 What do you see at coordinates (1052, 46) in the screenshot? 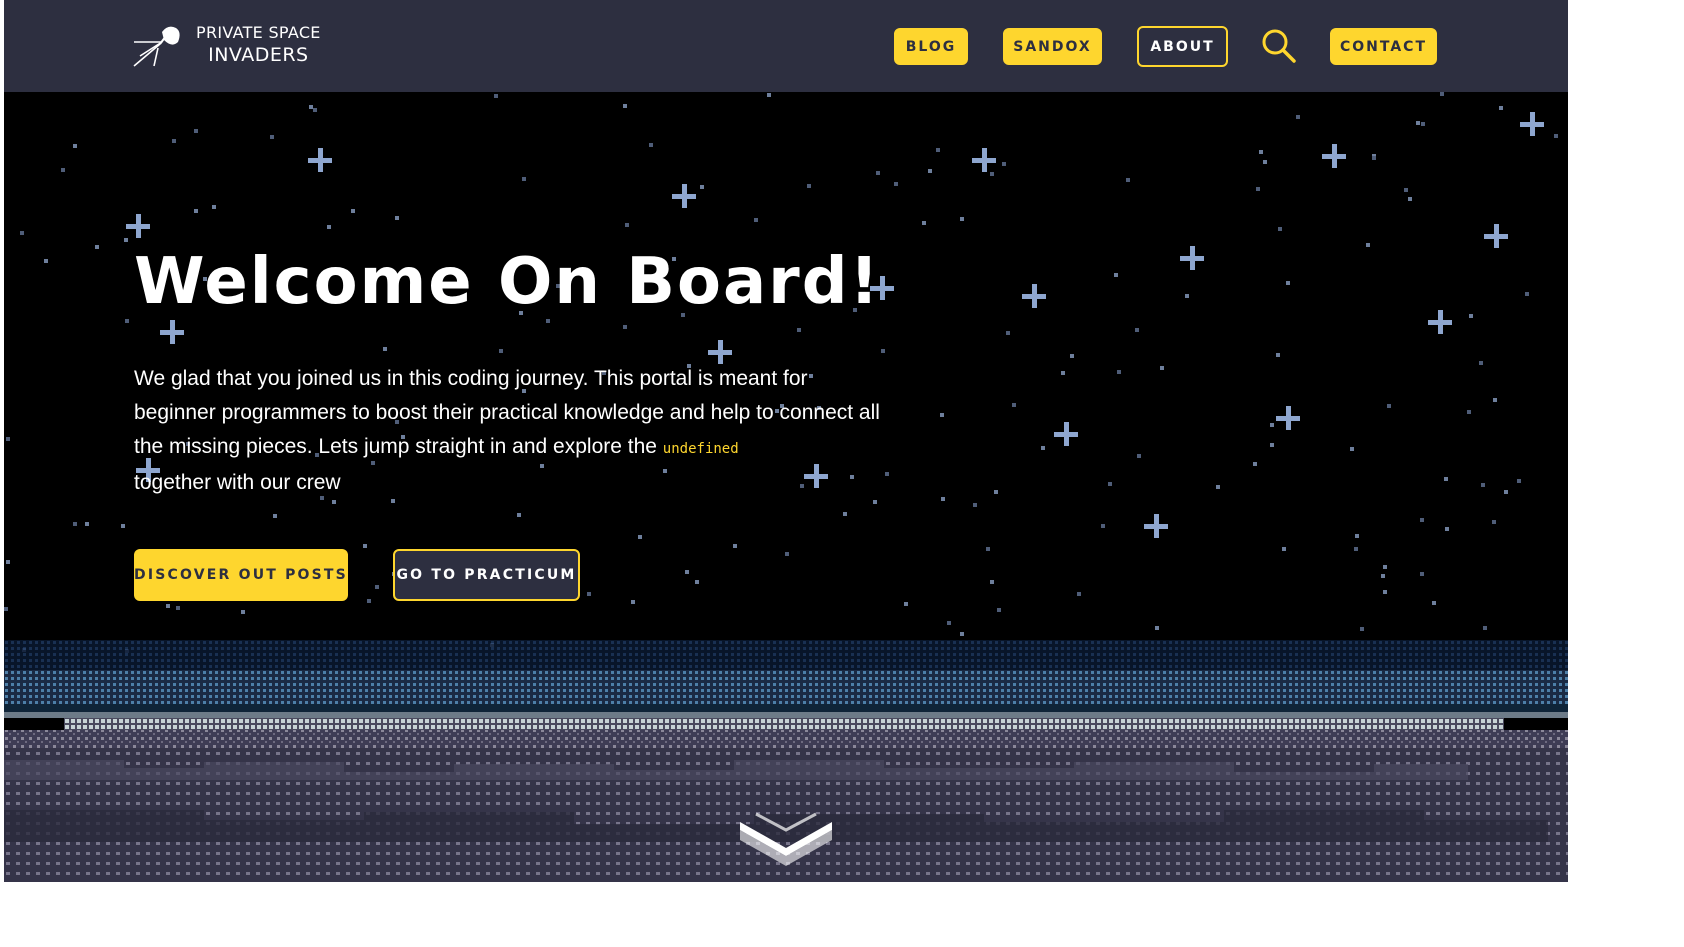
I see `nav-sandbox-button: SANDOX` at bounding box center [1052, 46].